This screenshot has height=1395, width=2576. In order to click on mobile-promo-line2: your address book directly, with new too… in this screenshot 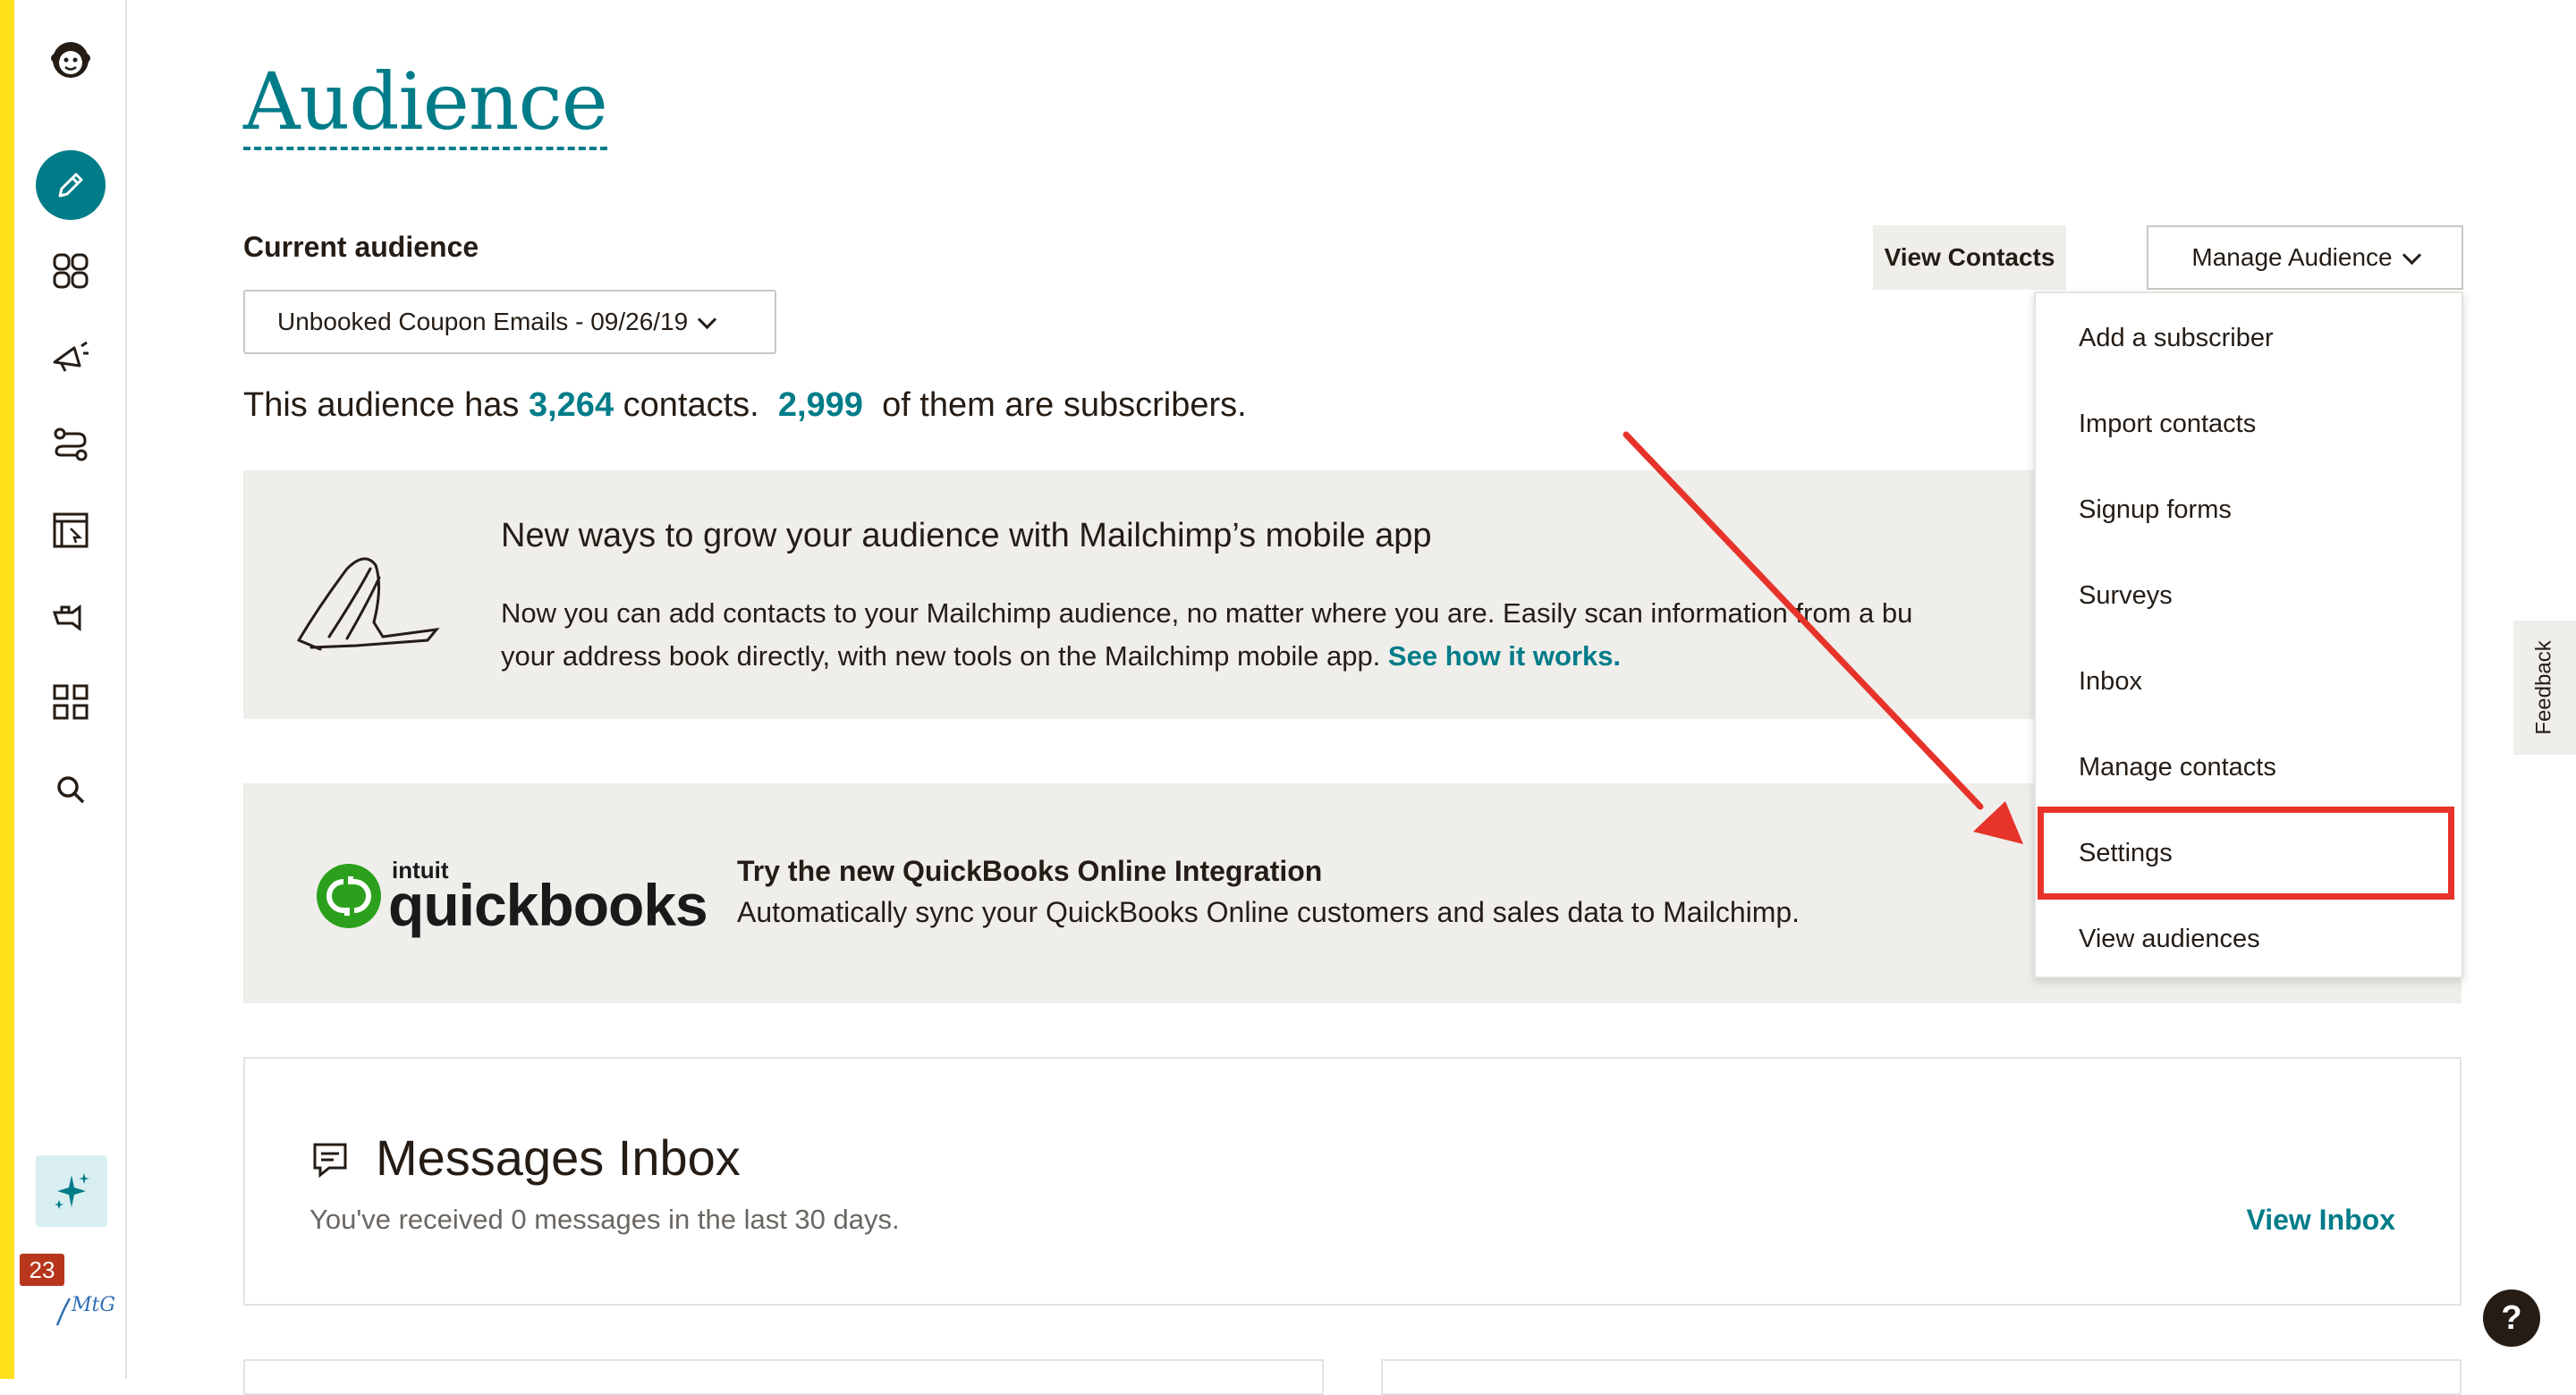, I will do `click(941, 656)`.